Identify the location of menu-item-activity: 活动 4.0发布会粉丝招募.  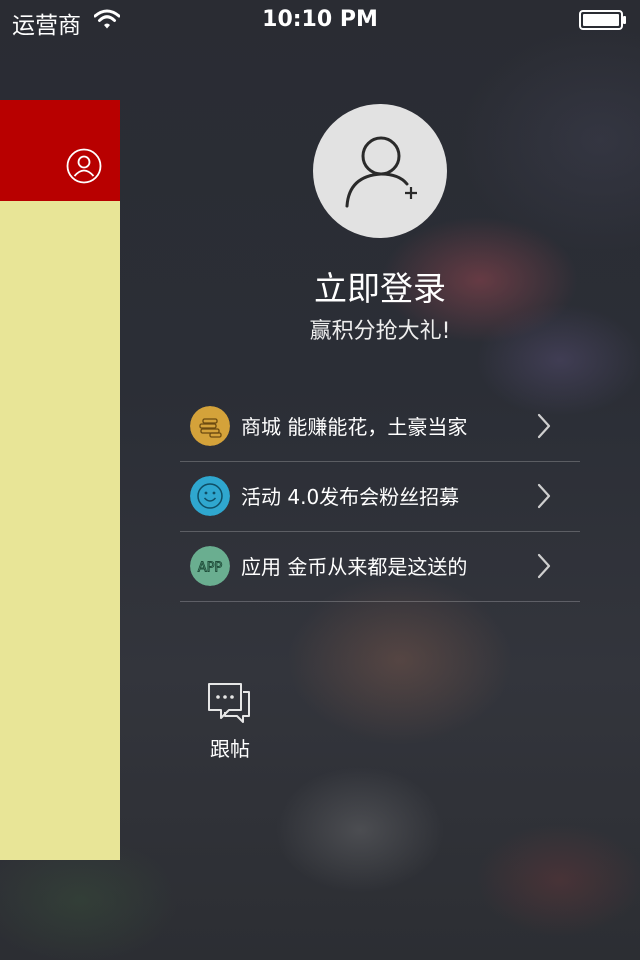
(380, 496).